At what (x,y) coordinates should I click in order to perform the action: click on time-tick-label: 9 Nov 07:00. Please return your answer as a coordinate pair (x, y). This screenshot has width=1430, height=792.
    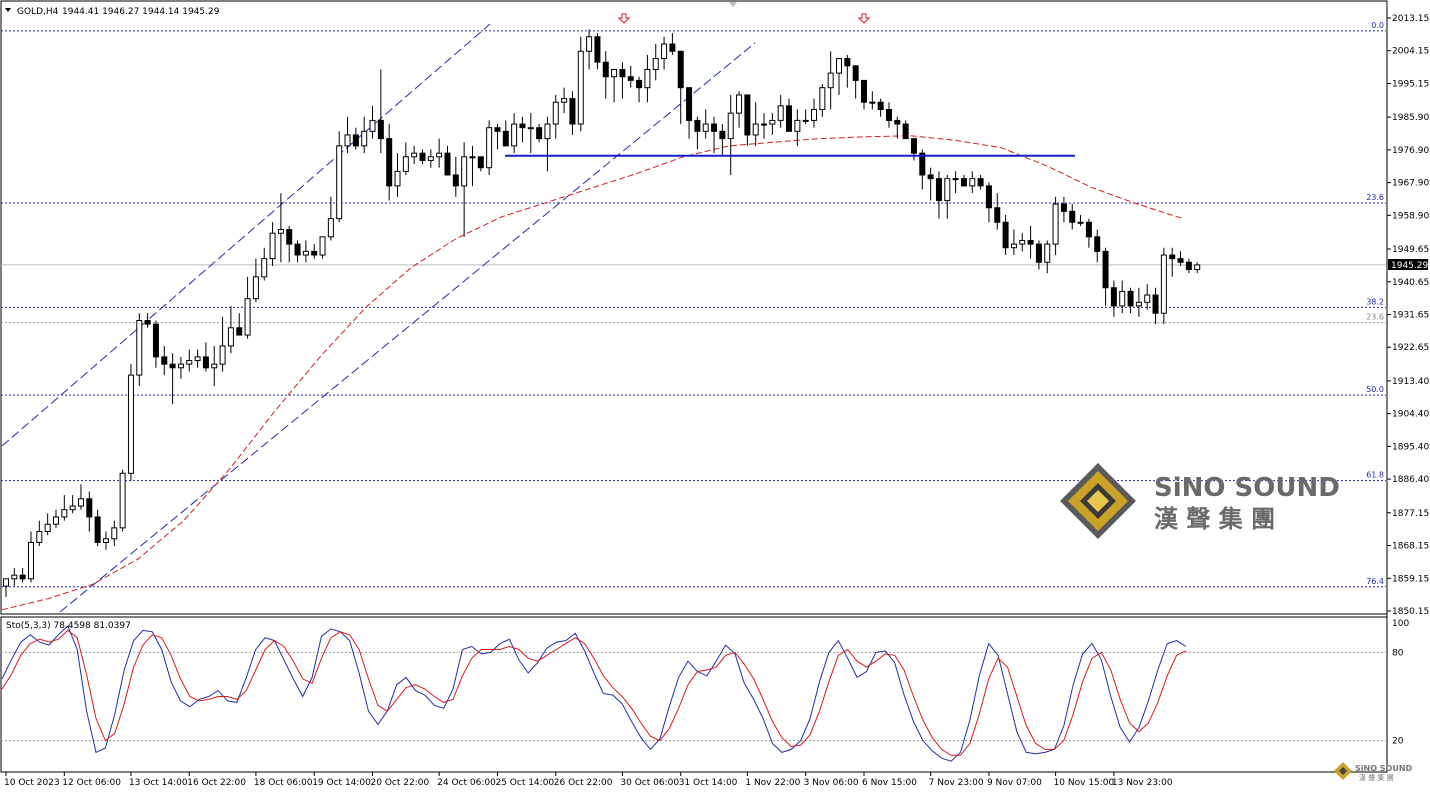
    Looking at the image, I should click on (1014, 783).